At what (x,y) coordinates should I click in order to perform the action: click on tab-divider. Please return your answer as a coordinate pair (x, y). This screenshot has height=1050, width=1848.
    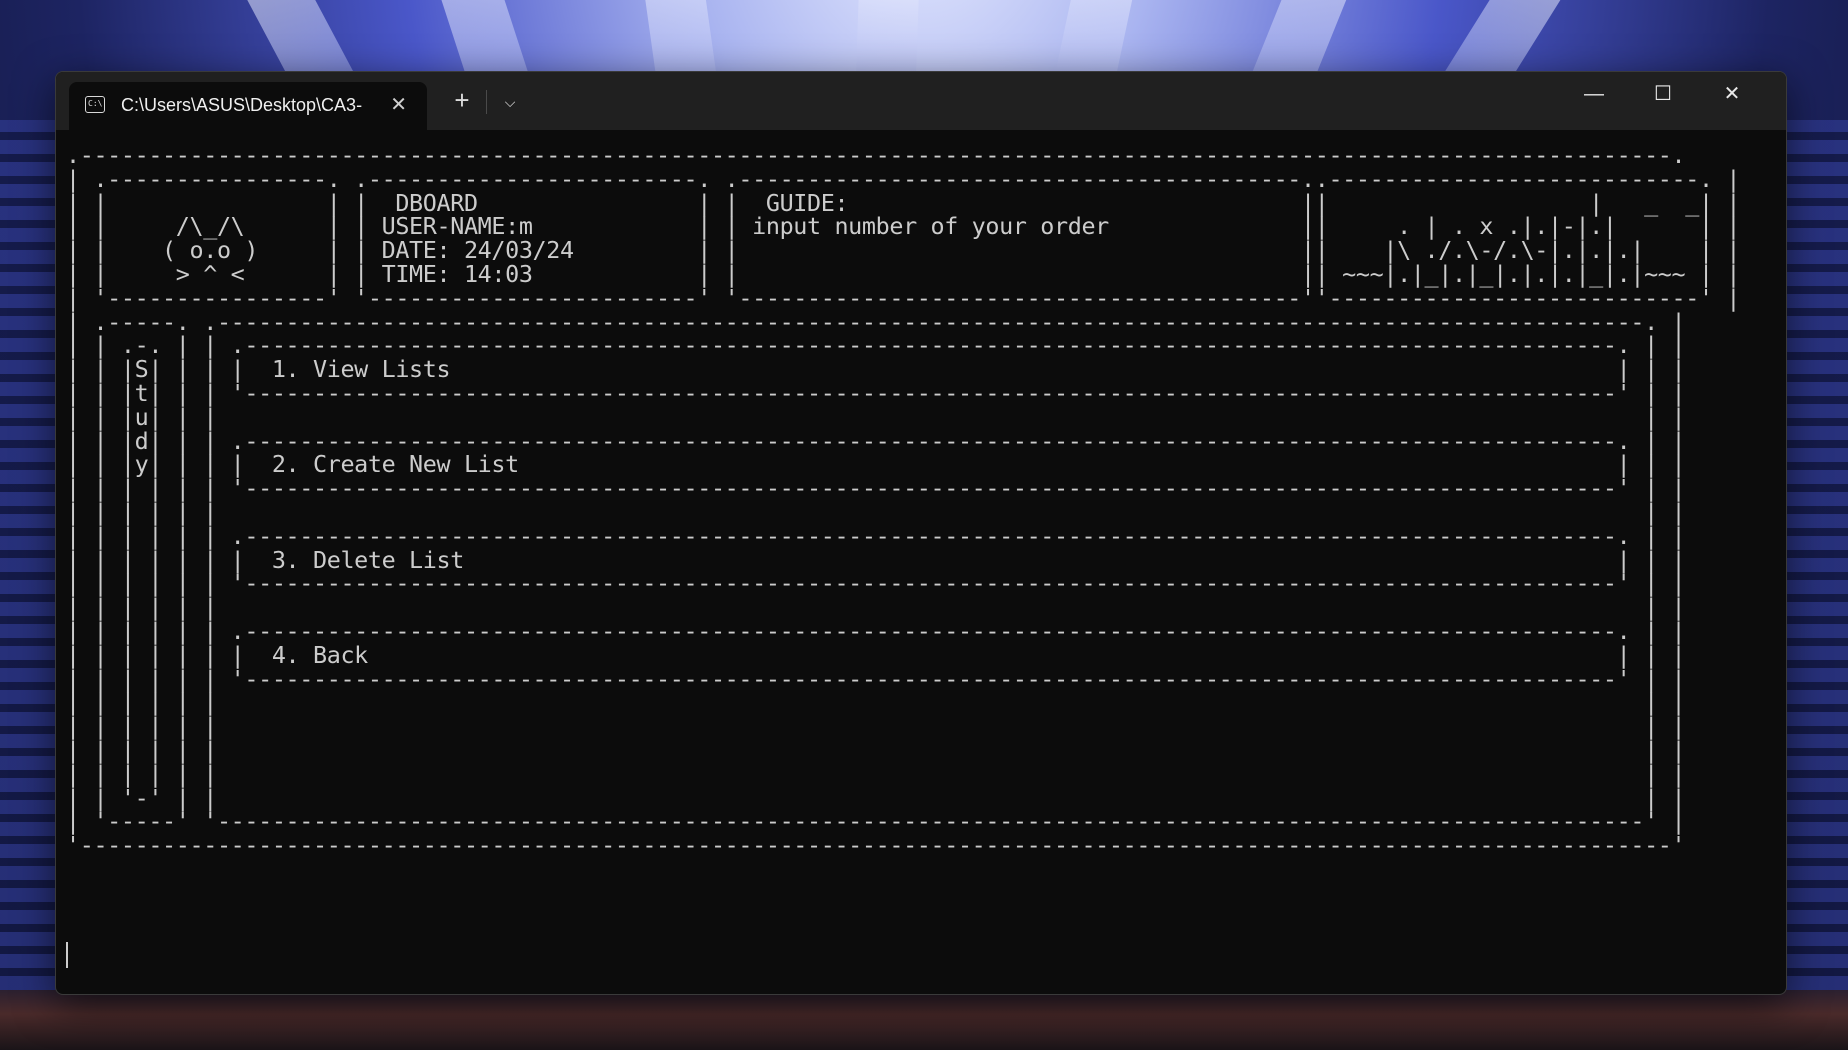
    Looking at the image, I should click on (486, 102).